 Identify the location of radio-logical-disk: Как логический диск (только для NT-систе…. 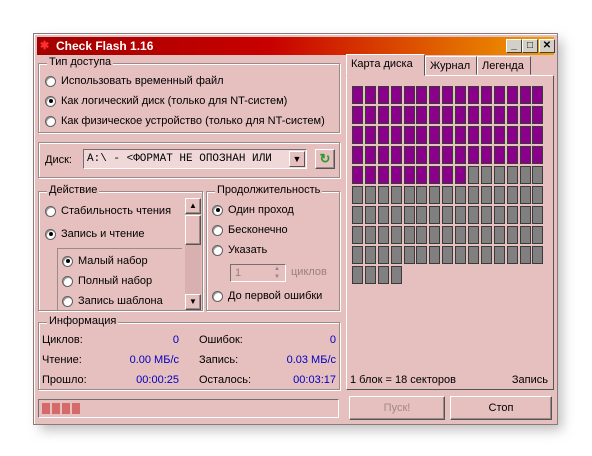
(166, 101).